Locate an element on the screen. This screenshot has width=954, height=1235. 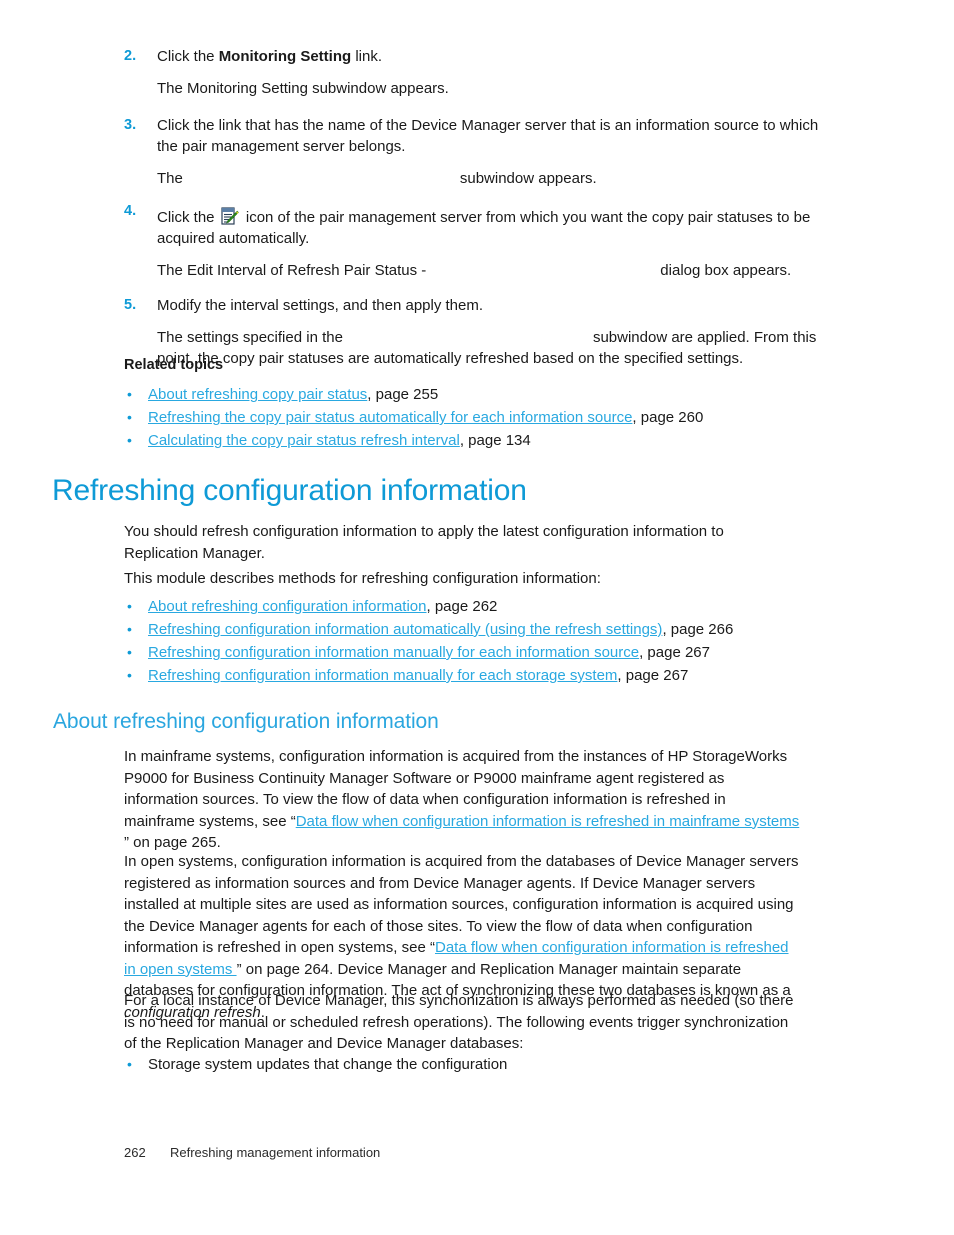
step-text-suffix: link. is located at coordinates (367, 56).